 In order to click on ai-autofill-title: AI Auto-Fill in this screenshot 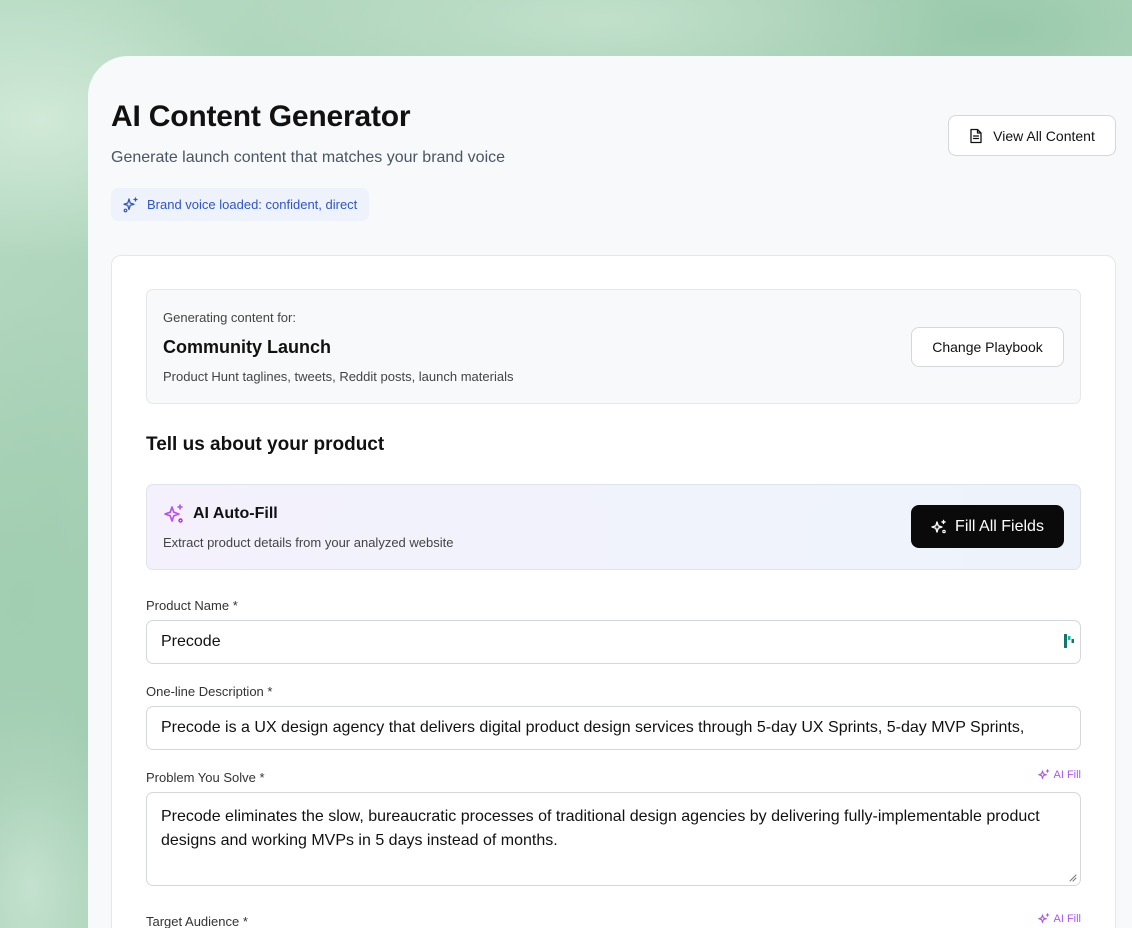, I will do `click(220, 514)`.